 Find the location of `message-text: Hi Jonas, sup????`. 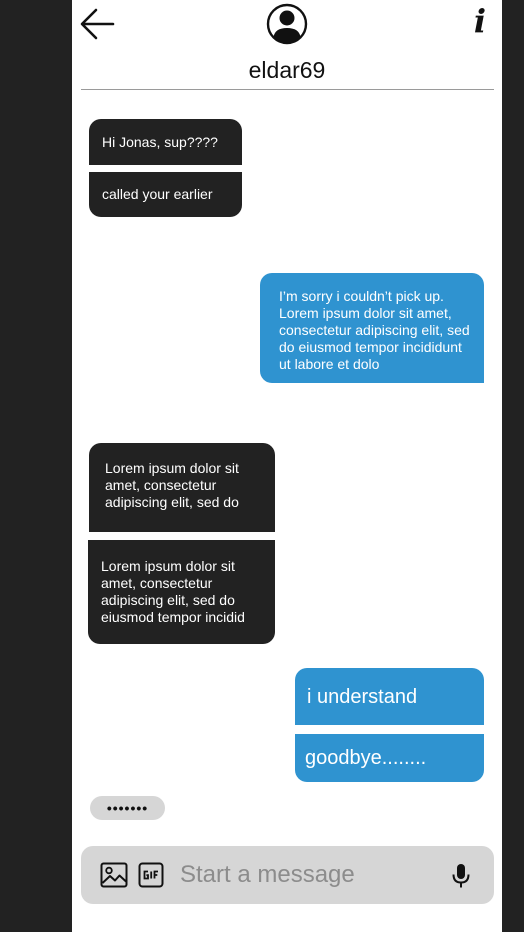

message-text: Hi Jonas, sup???? is located at coordinates (160, 141).